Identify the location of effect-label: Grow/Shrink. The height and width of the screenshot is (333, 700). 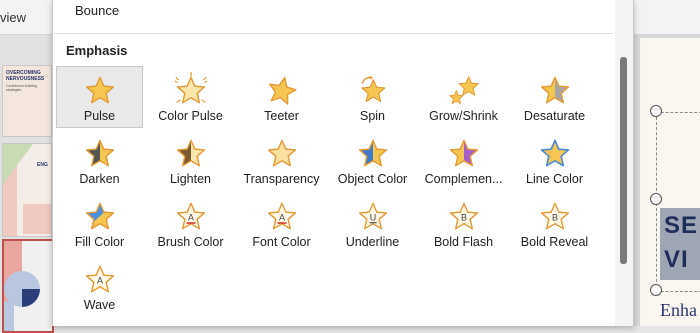
(463, 116).